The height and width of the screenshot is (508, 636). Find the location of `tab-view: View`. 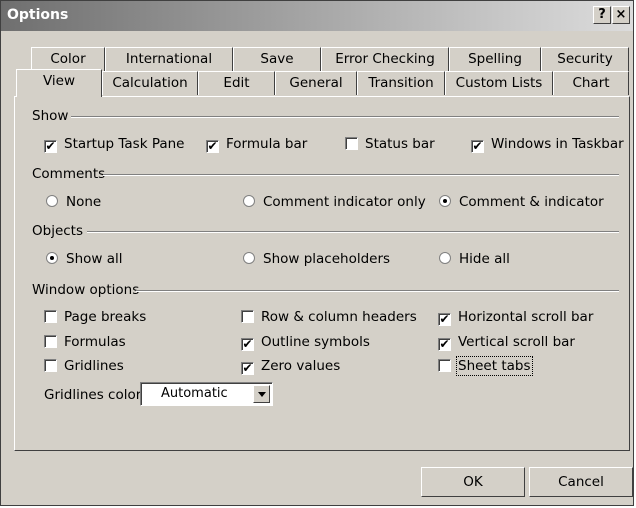

tab-view: View is located at coordinates (59, 83).